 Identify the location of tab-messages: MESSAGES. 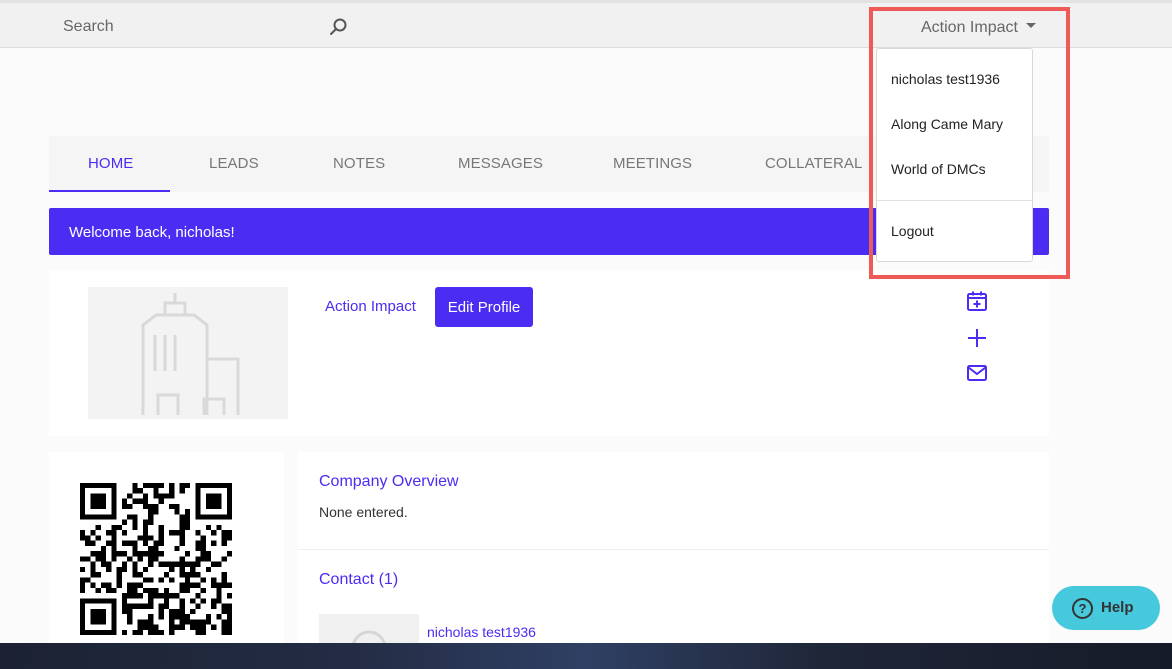
(500, 163).